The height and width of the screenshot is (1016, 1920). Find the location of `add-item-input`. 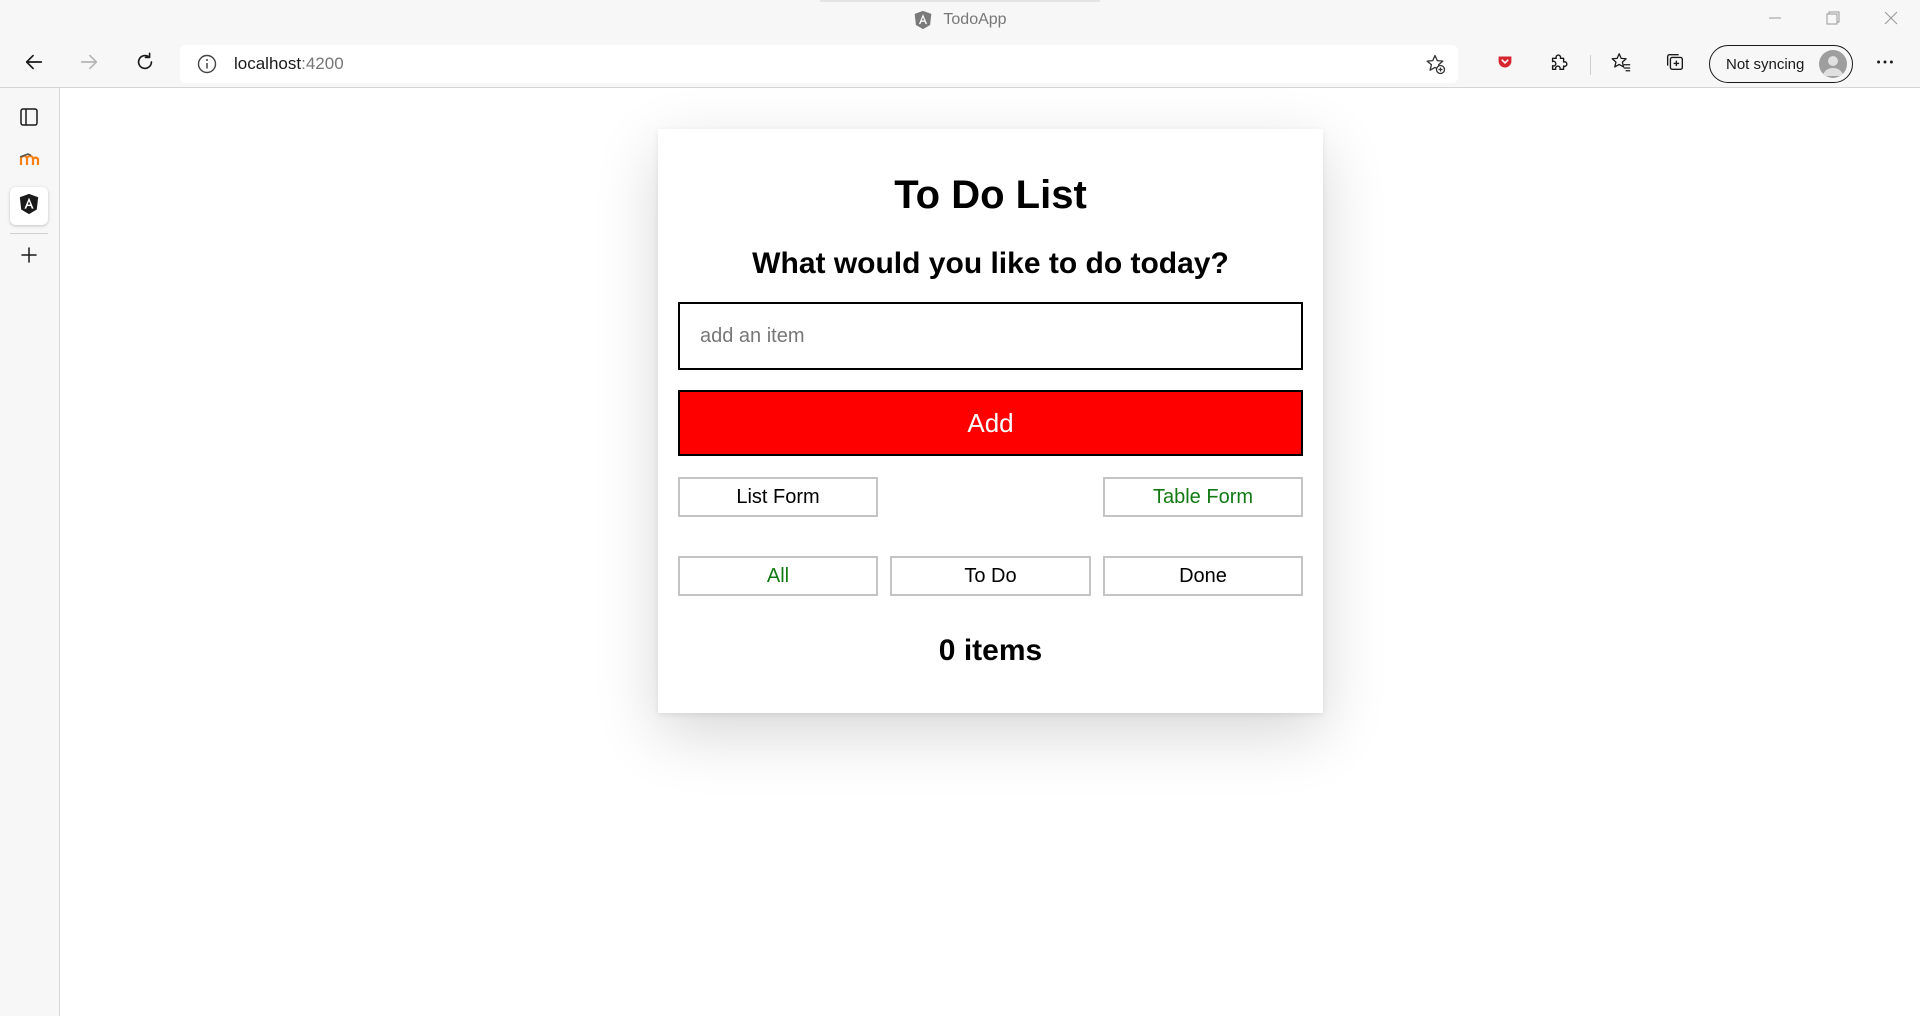

add-item-input is located at coordinates (990, 336).